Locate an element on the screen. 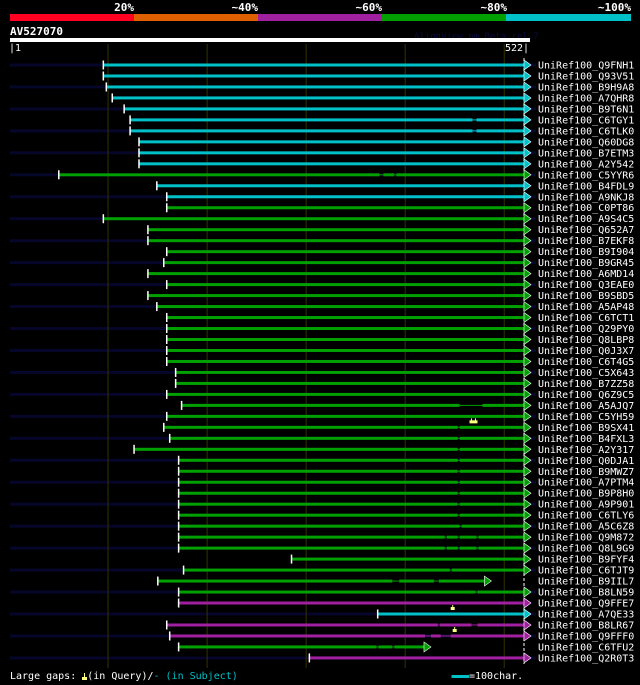 This screenshot has height=685, width=640. hit-label: UniRef100_Q29PY0 is located at coordinates (586, 329).